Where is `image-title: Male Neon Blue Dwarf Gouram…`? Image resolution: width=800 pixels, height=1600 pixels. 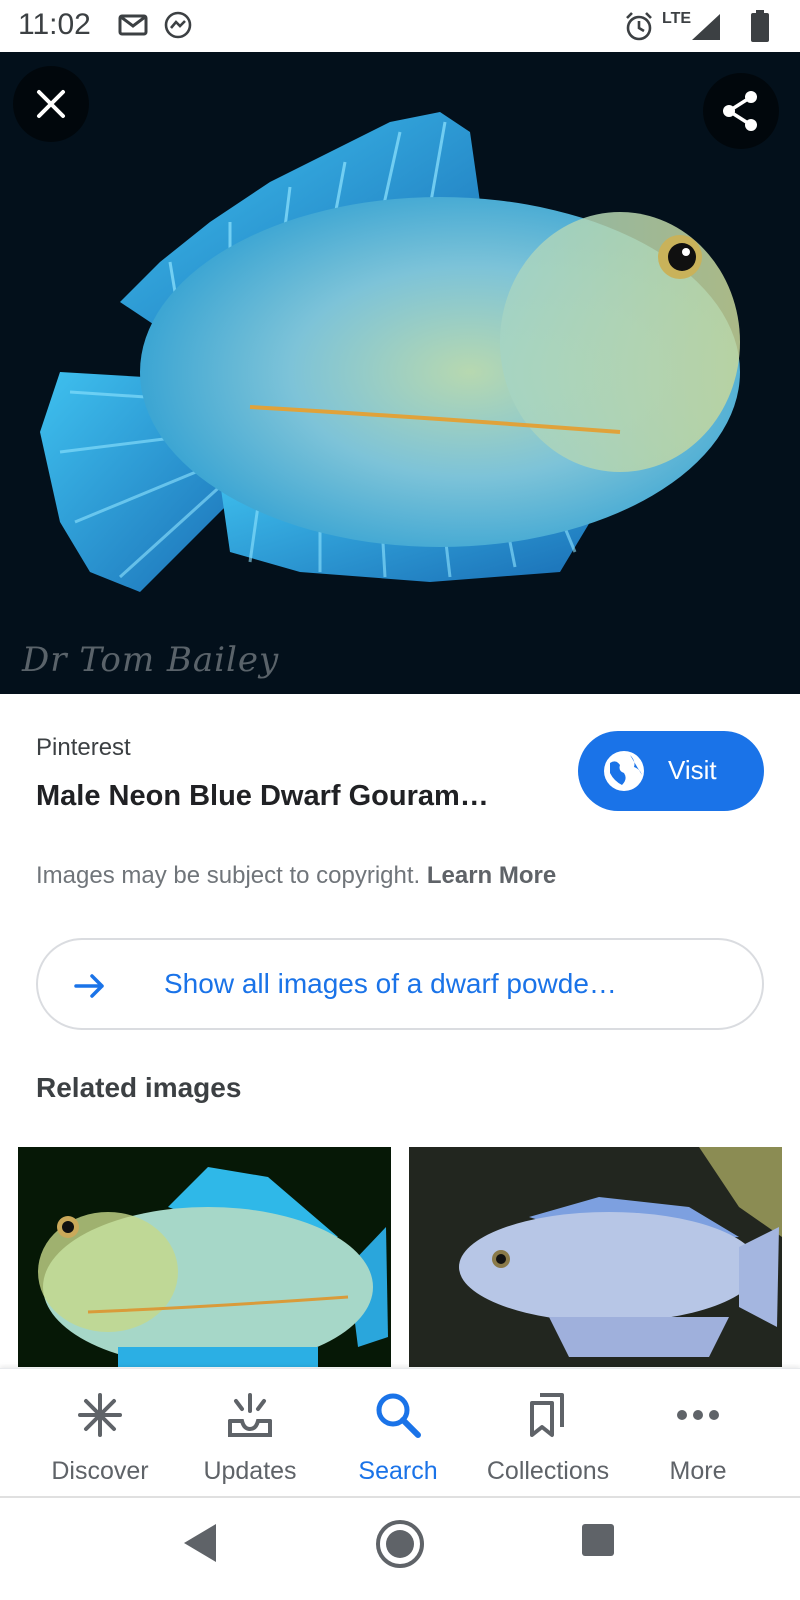
image-title: Male Neon Blue Dwarf Gouram… is located at coordinates (276, 796).